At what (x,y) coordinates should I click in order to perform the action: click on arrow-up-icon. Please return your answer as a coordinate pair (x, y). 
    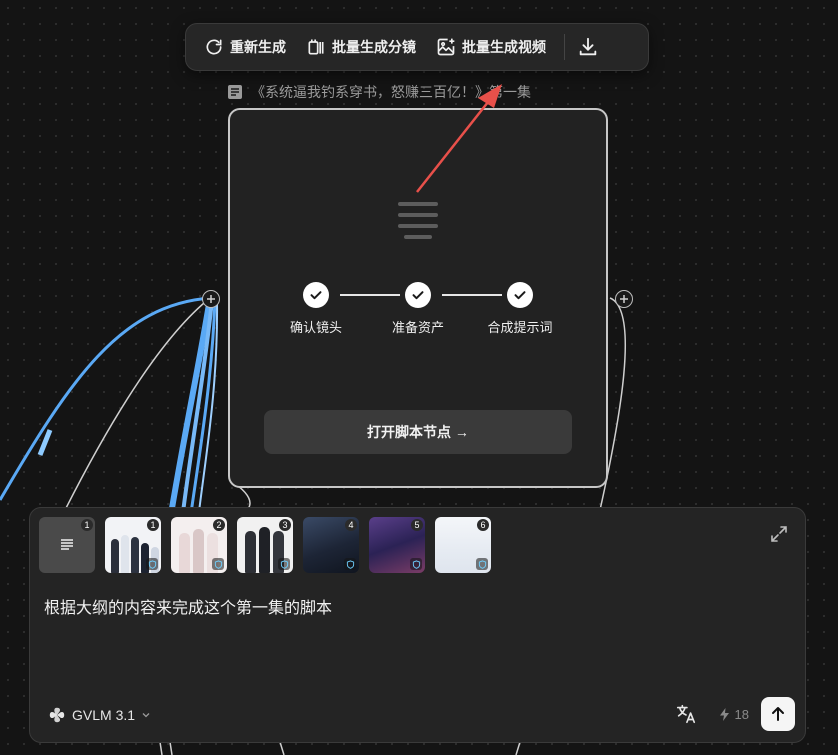
    Looking at the image, I should click on (778, 714).